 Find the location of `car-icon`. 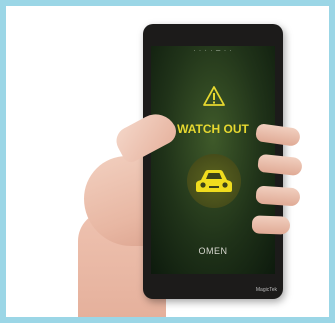

car-icon is located at coordinates (214, 181).